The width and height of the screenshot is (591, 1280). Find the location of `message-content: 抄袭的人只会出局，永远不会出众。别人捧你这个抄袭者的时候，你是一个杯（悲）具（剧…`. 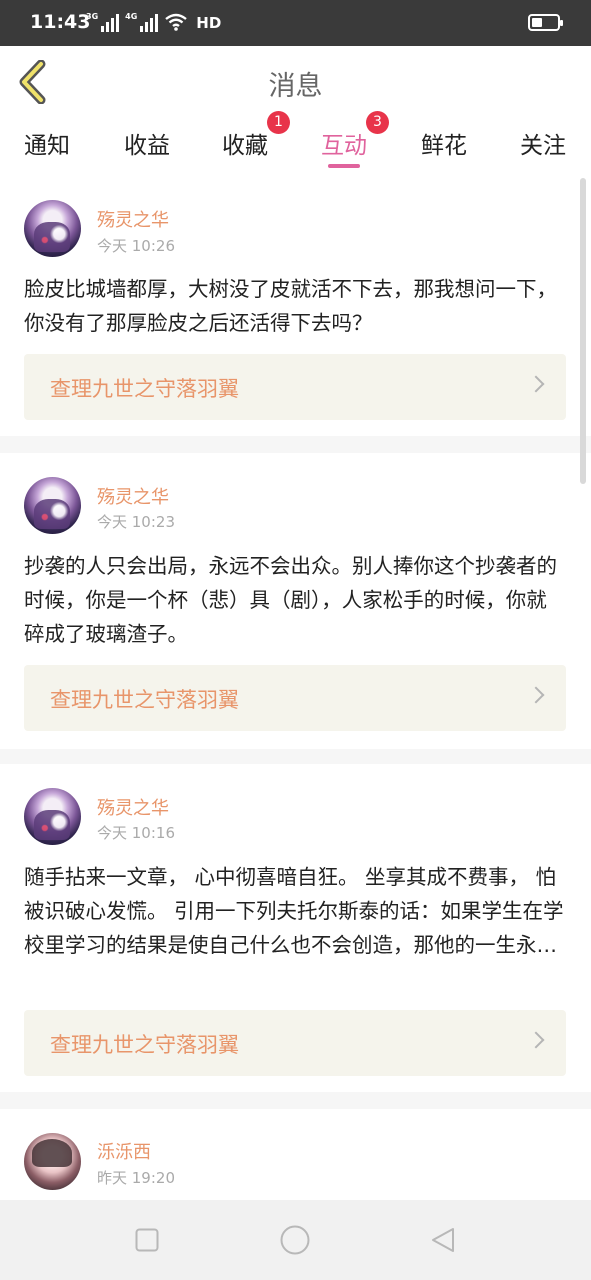

message-content: 抄袭的人只会出局，永远不会出众。别人捧你这个抄袭者的时候，你是一个杯（悲）具（剧… is located at coordinates (290, 600).